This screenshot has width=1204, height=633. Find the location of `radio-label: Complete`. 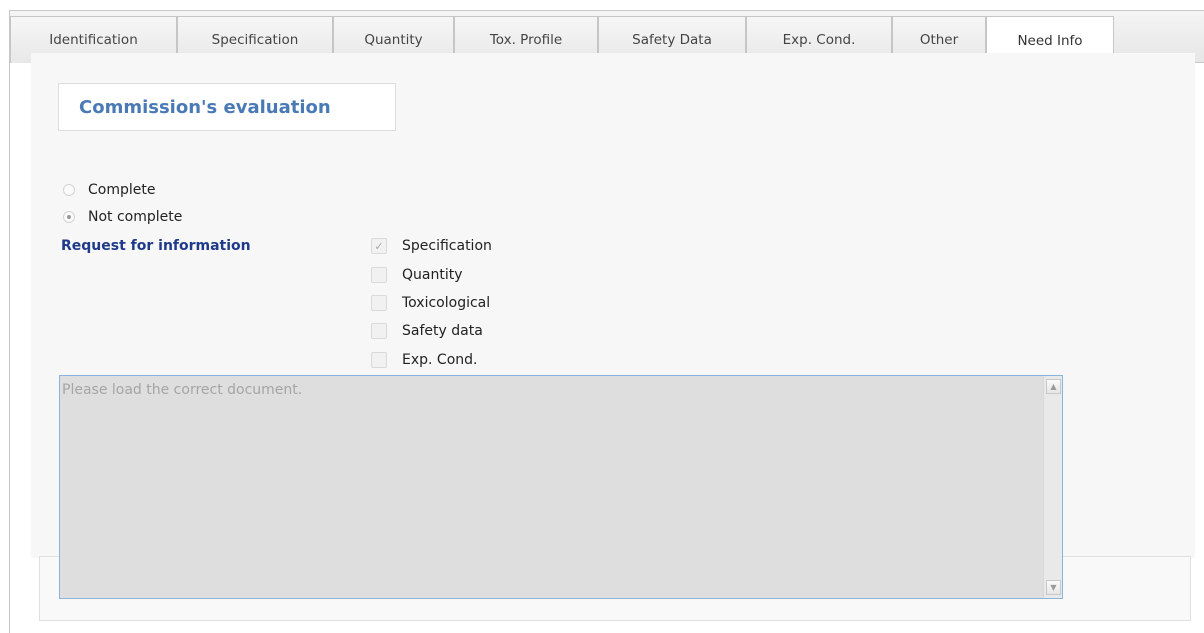

radio-label: Complete is located at coordinates (122, 190).